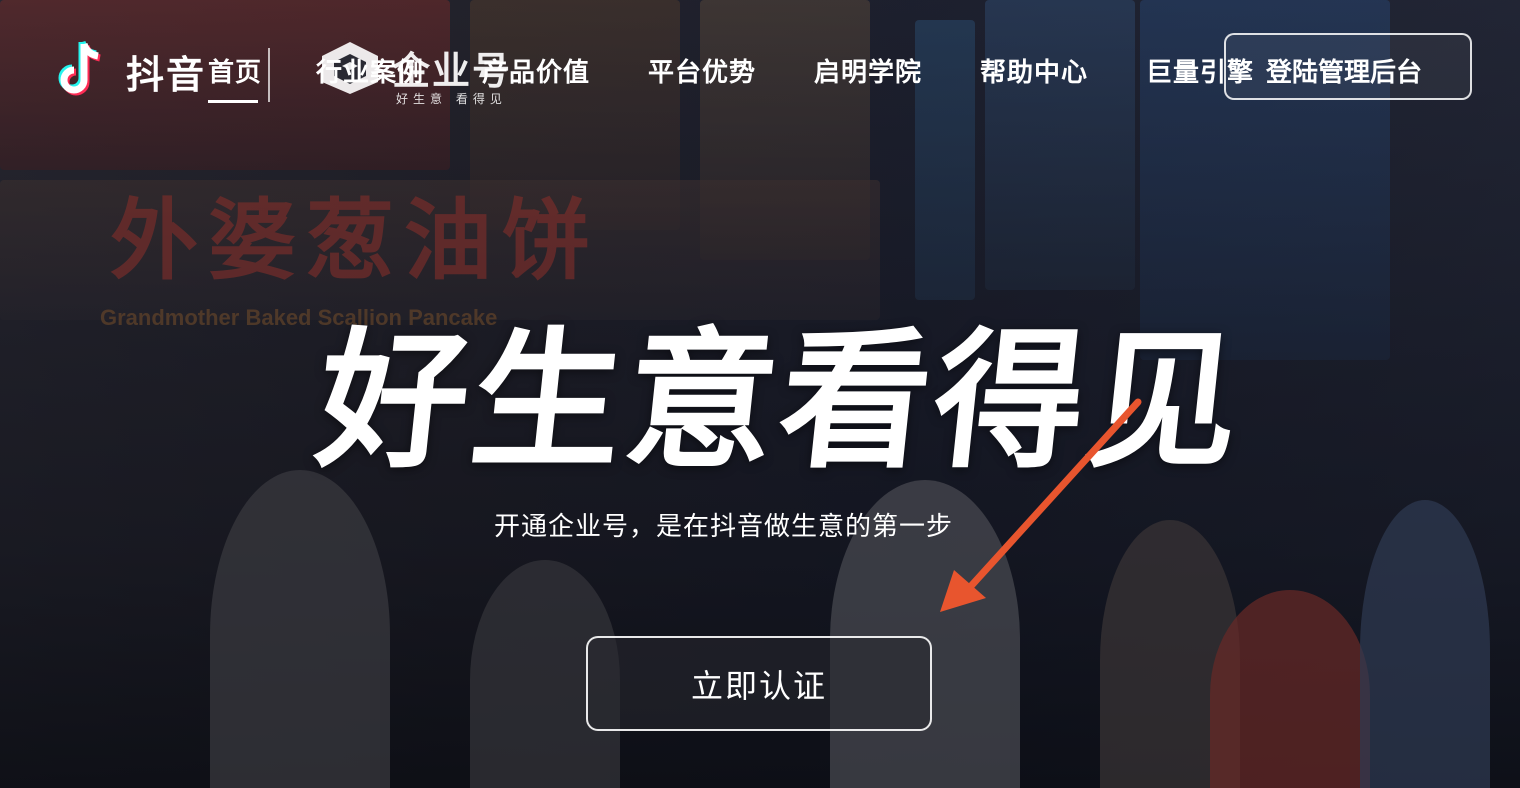 Image resolution: width=1520 pixels, height=788 pixels. Describe the element at coordinates (82, 71) in the screenshot. I see `tiktok-note-icon` at that location.